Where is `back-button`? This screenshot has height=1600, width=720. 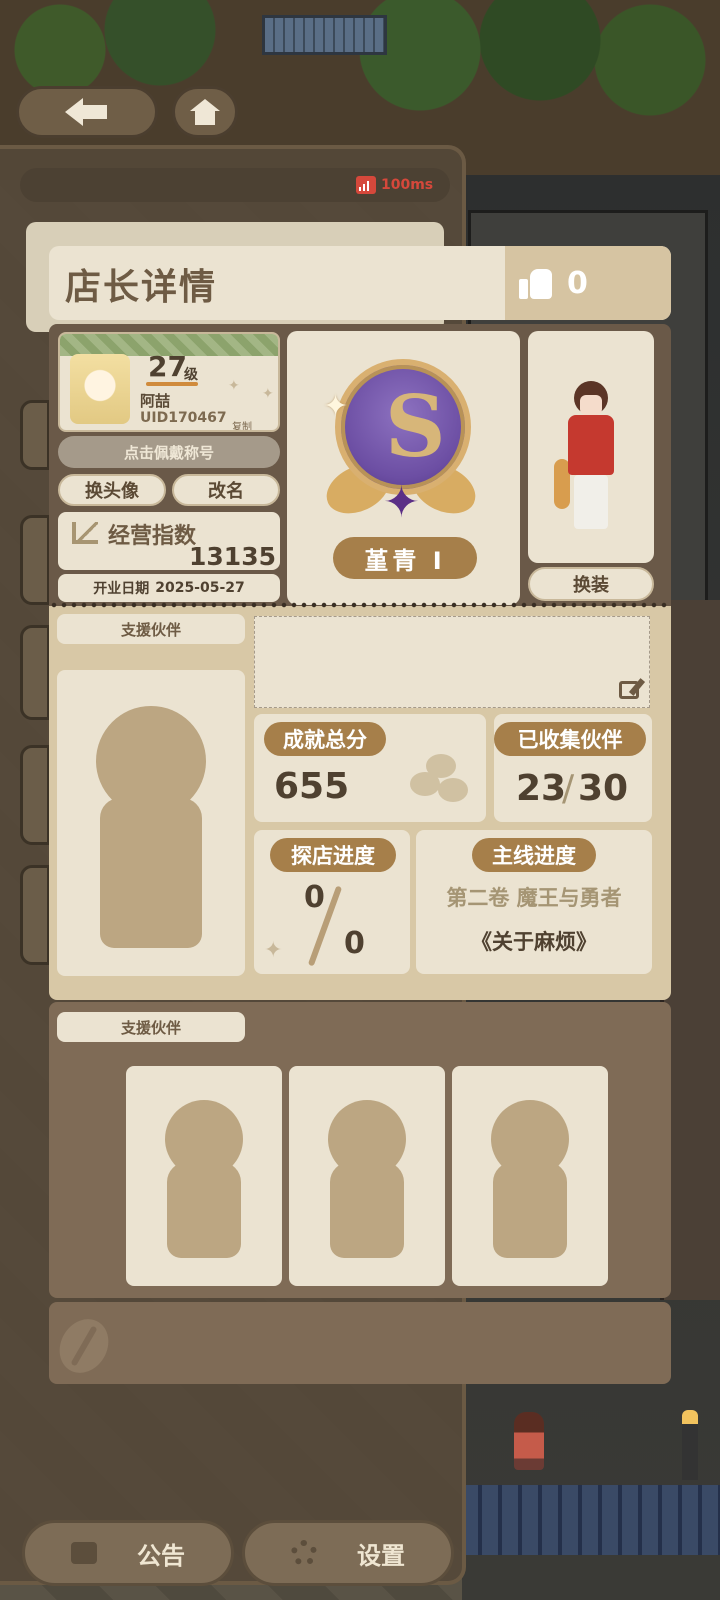
back-button is located at coordinates (87, 112).